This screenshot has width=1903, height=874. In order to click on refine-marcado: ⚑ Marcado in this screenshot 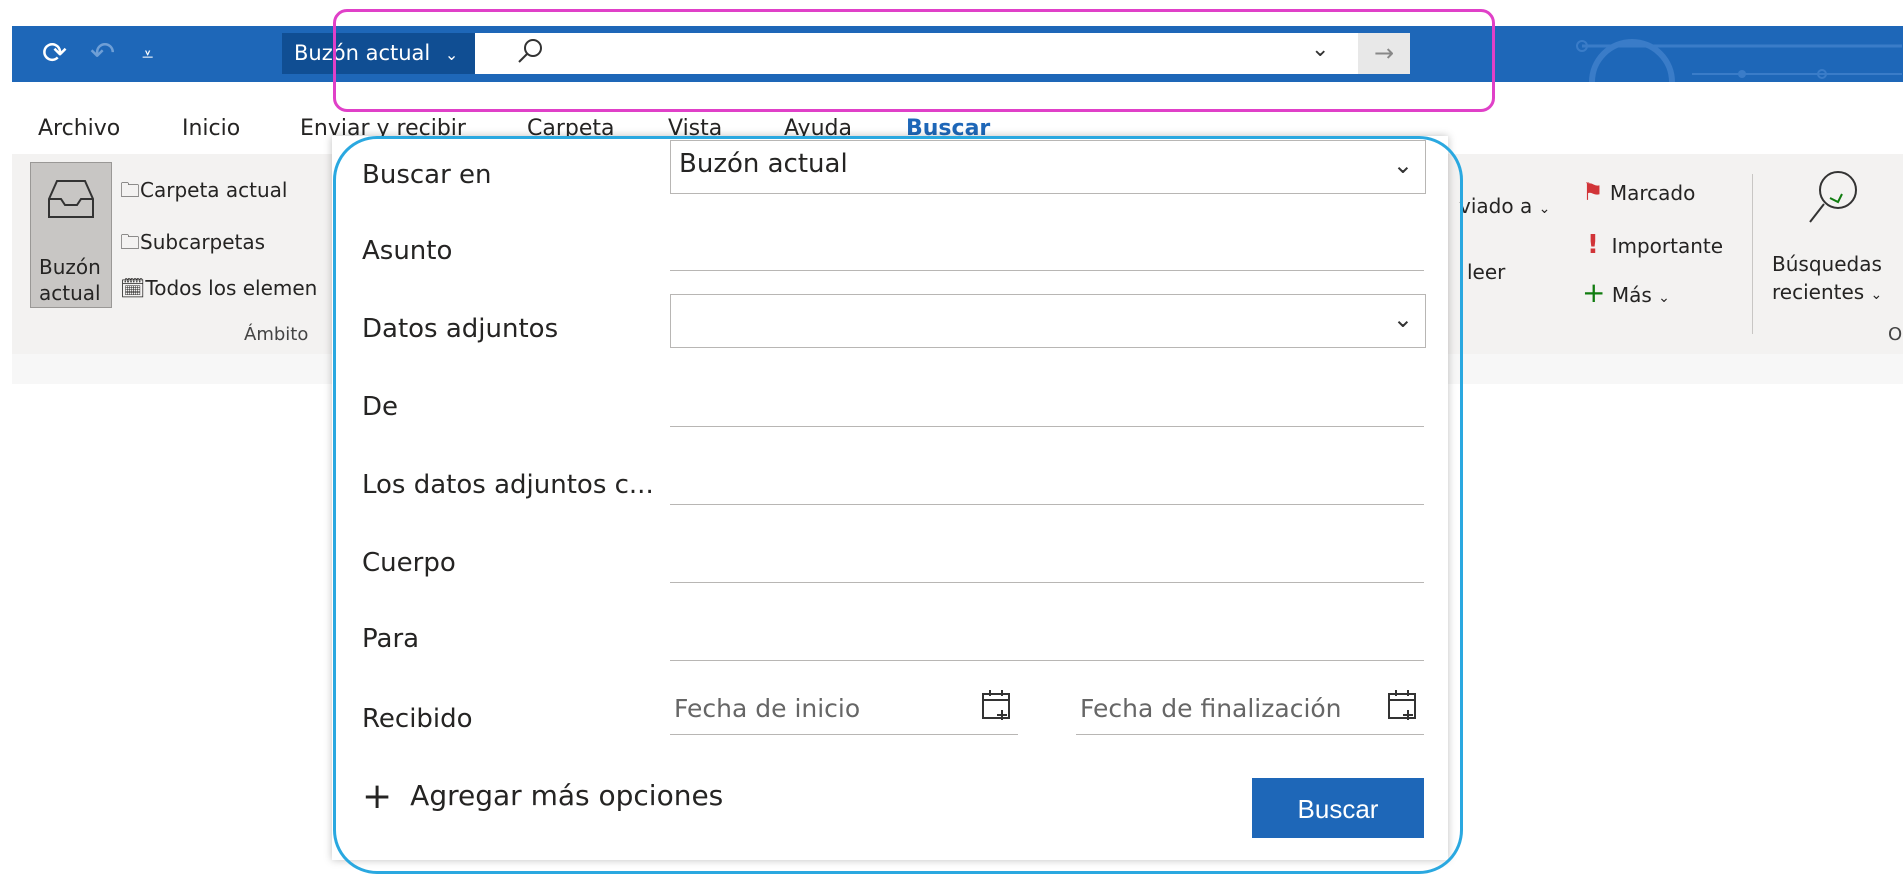, I will do `click(1638, 192)`.